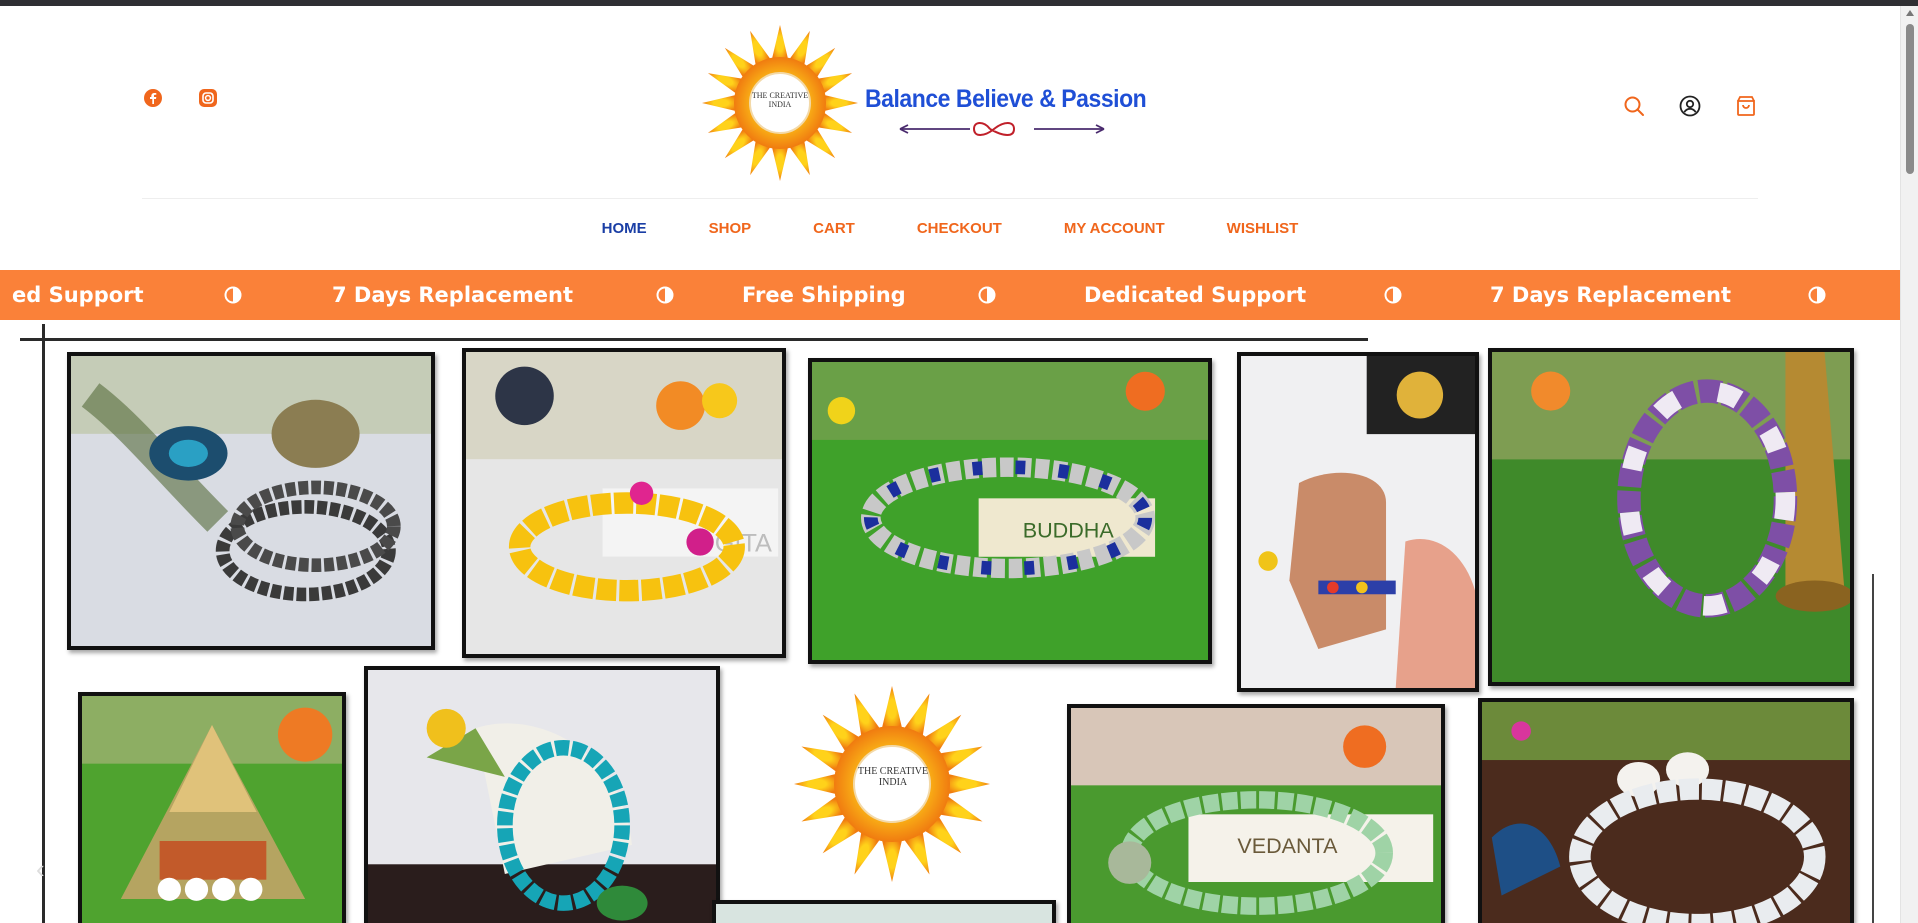 The height and width of the screenshot is (923, 1918). What do you see at coordinates (1069, 530) in the screenshot?
I see `book-text: BUDDHA` at bounding box center [1069, 530].